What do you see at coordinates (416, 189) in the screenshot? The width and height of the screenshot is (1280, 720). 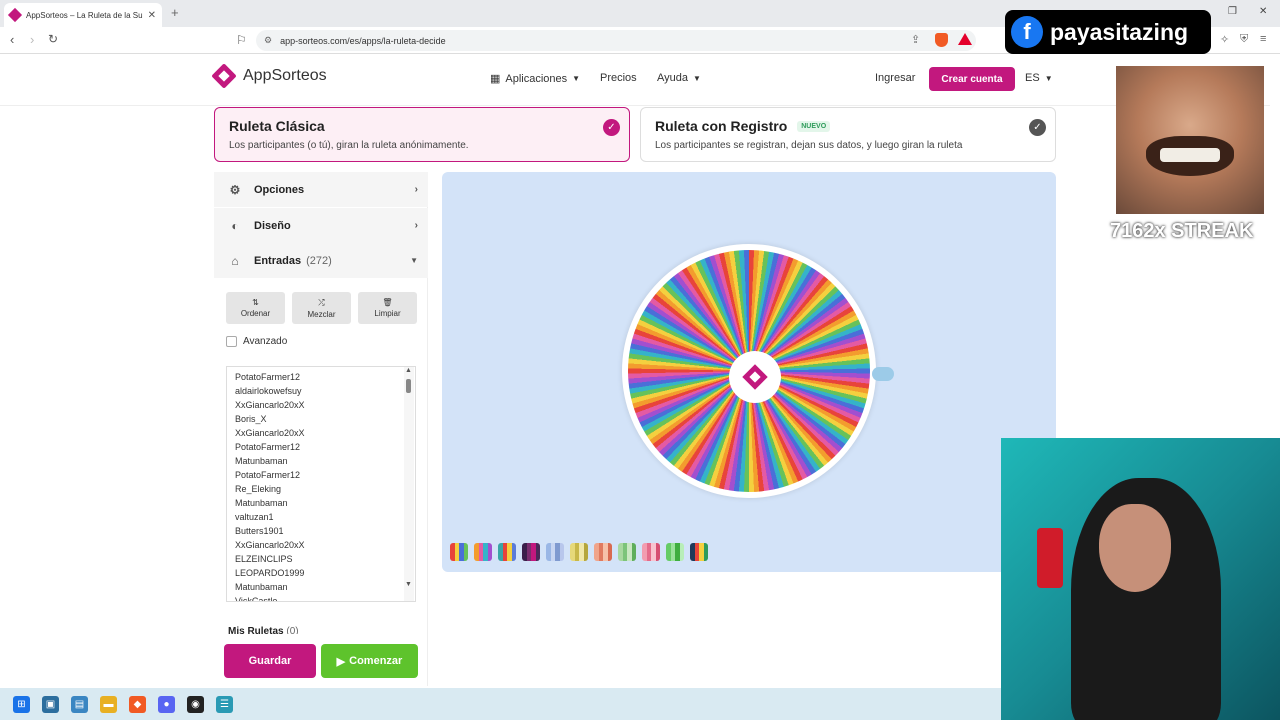 I see `chevron-right-icon: ›` at bounding box center [416, 189].